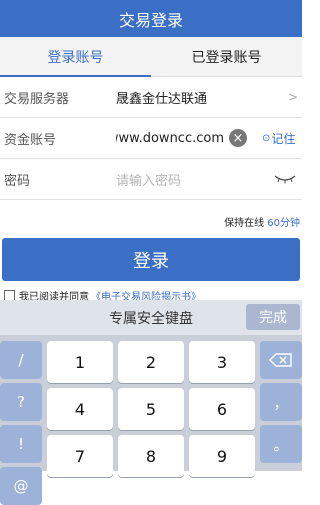  I want to click on check-circle-icon: ⊙, so click(266, 138).